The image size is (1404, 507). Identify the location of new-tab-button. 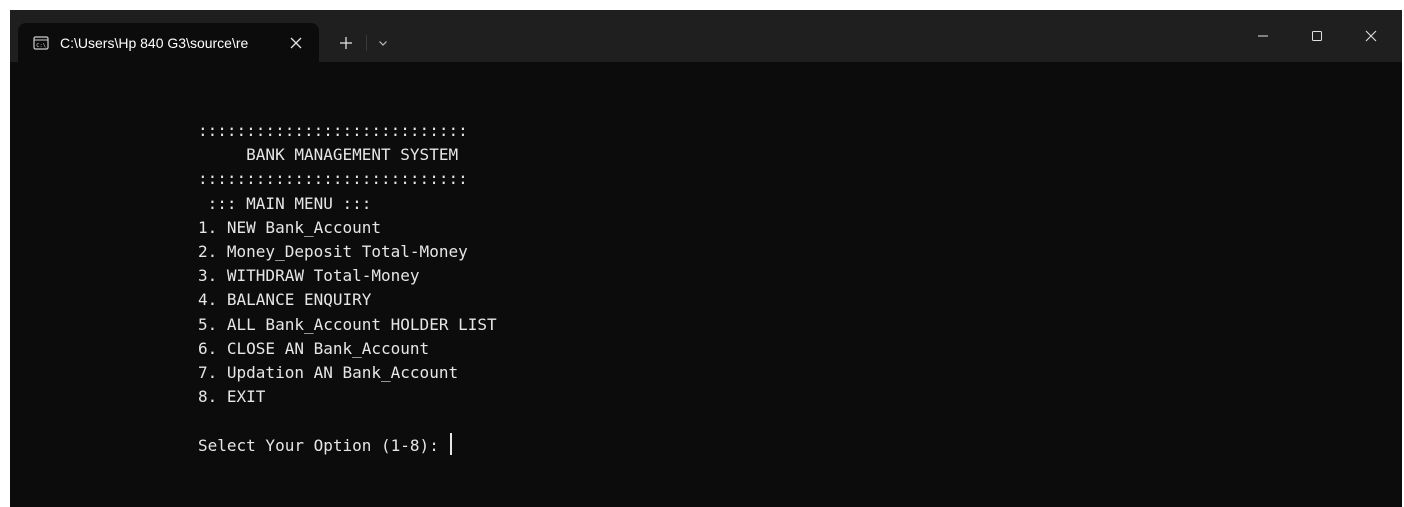
(346, 43).